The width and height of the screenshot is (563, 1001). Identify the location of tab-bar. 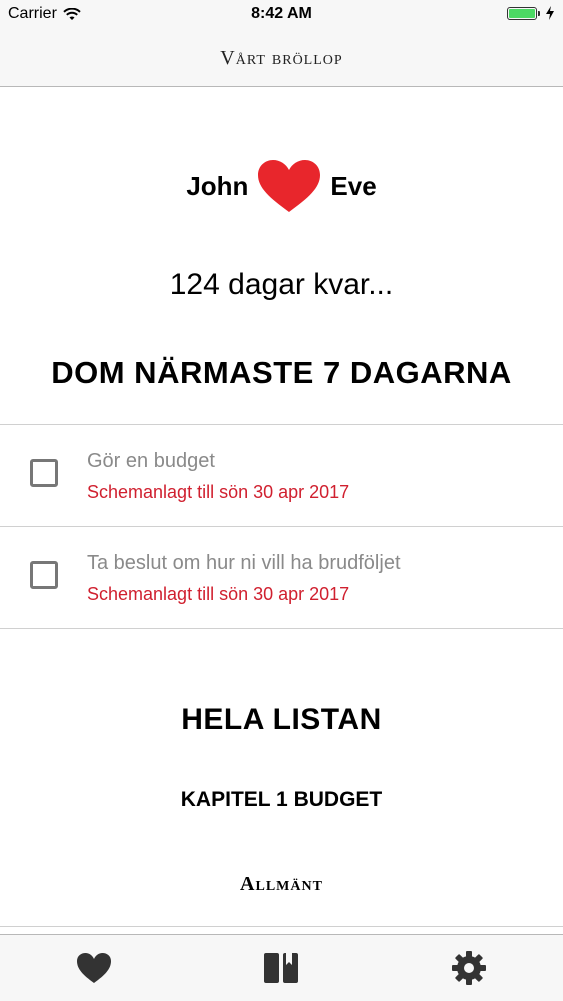
(281, 967).